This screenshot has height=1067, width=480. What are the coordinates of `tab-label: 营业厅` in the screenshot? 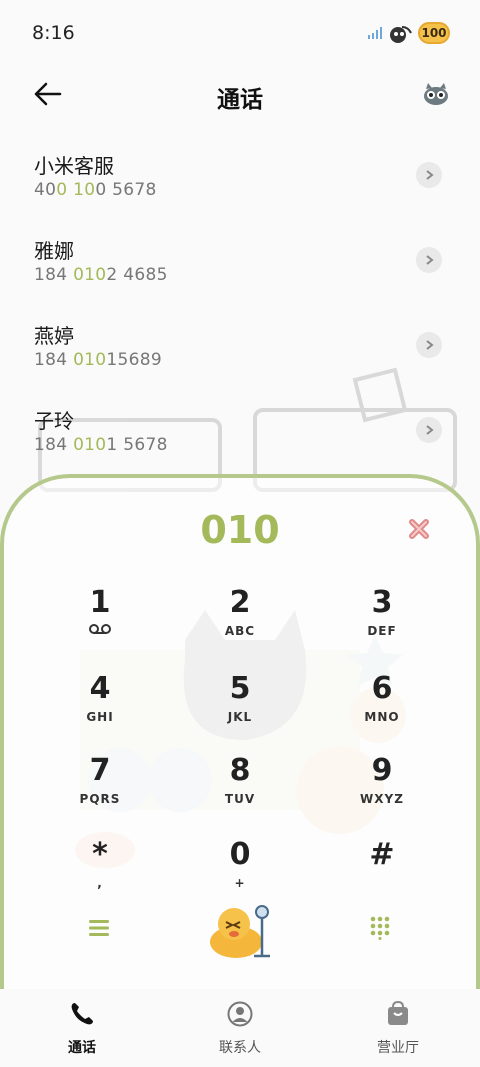 It's located at (398, 1048).